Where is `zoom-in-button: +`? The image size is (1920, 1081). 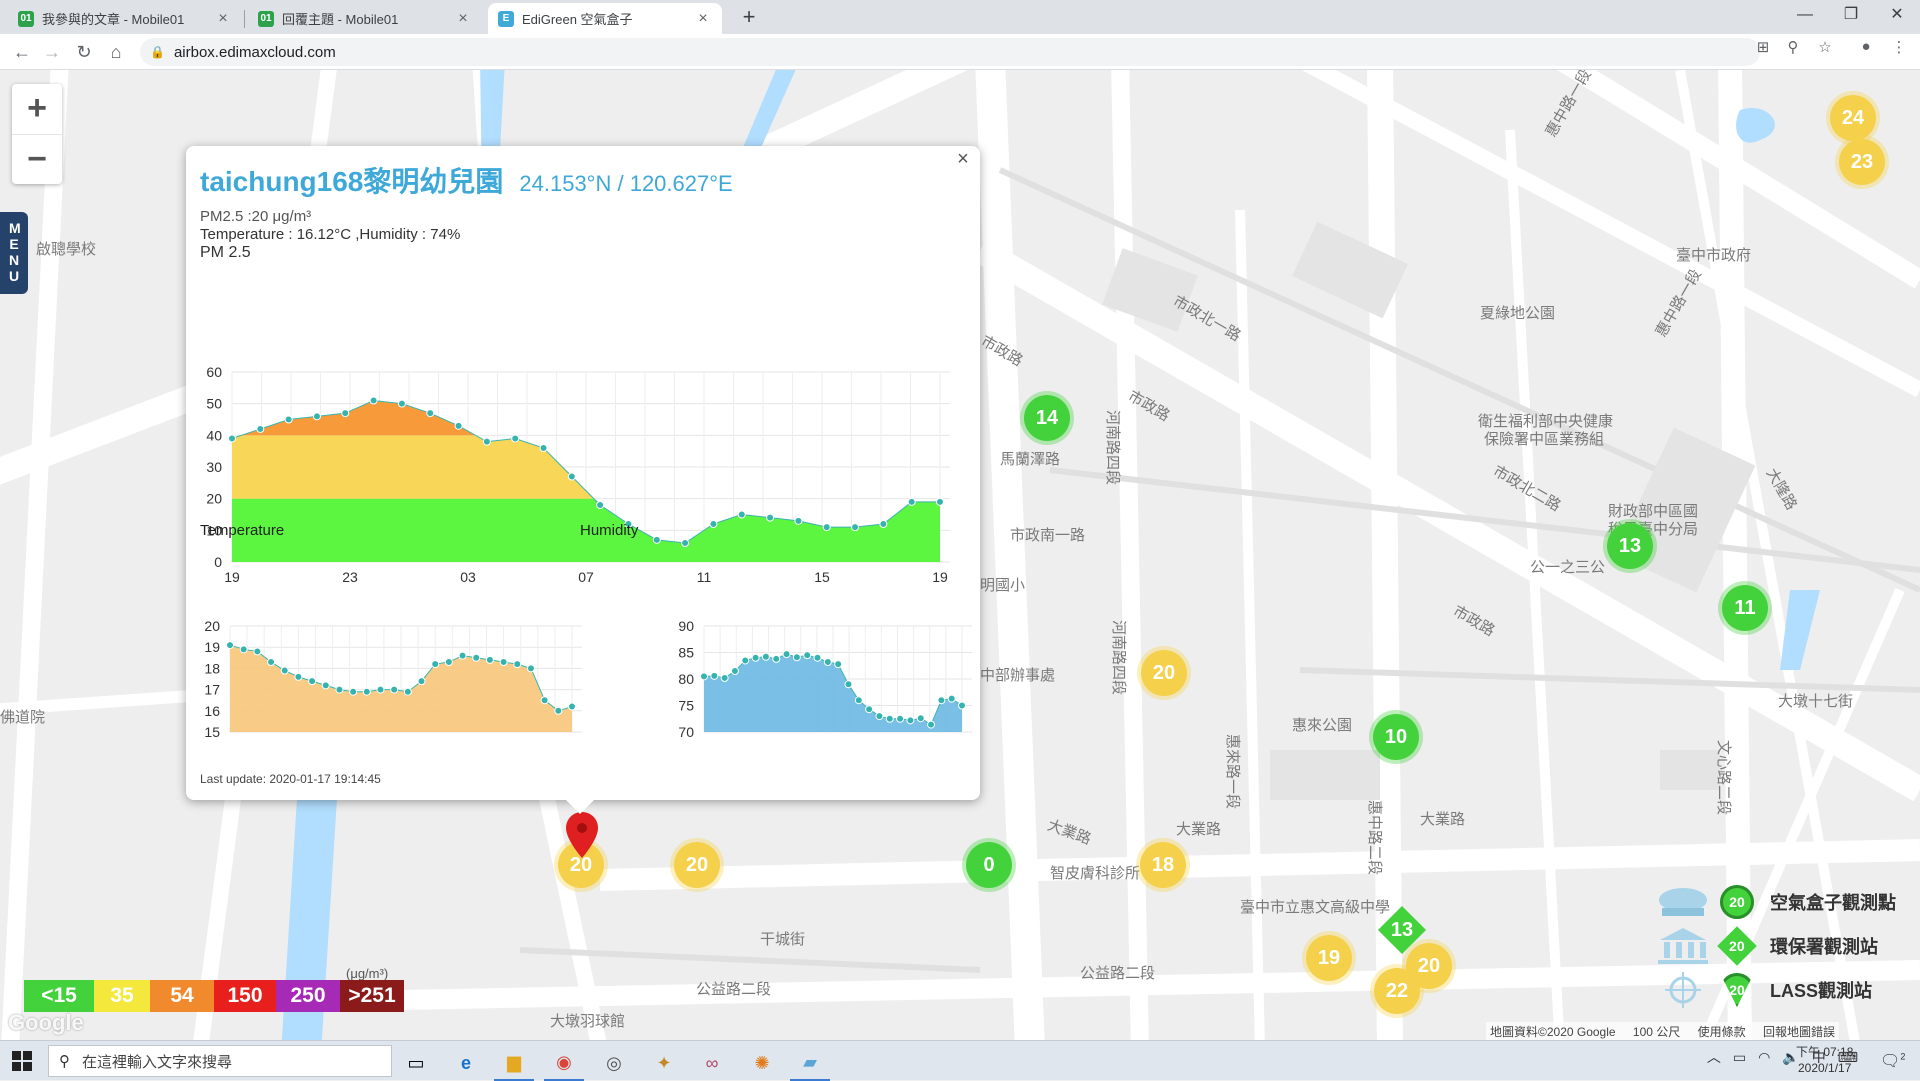 zoom-in-button: + is located at coordinates (37, 109).